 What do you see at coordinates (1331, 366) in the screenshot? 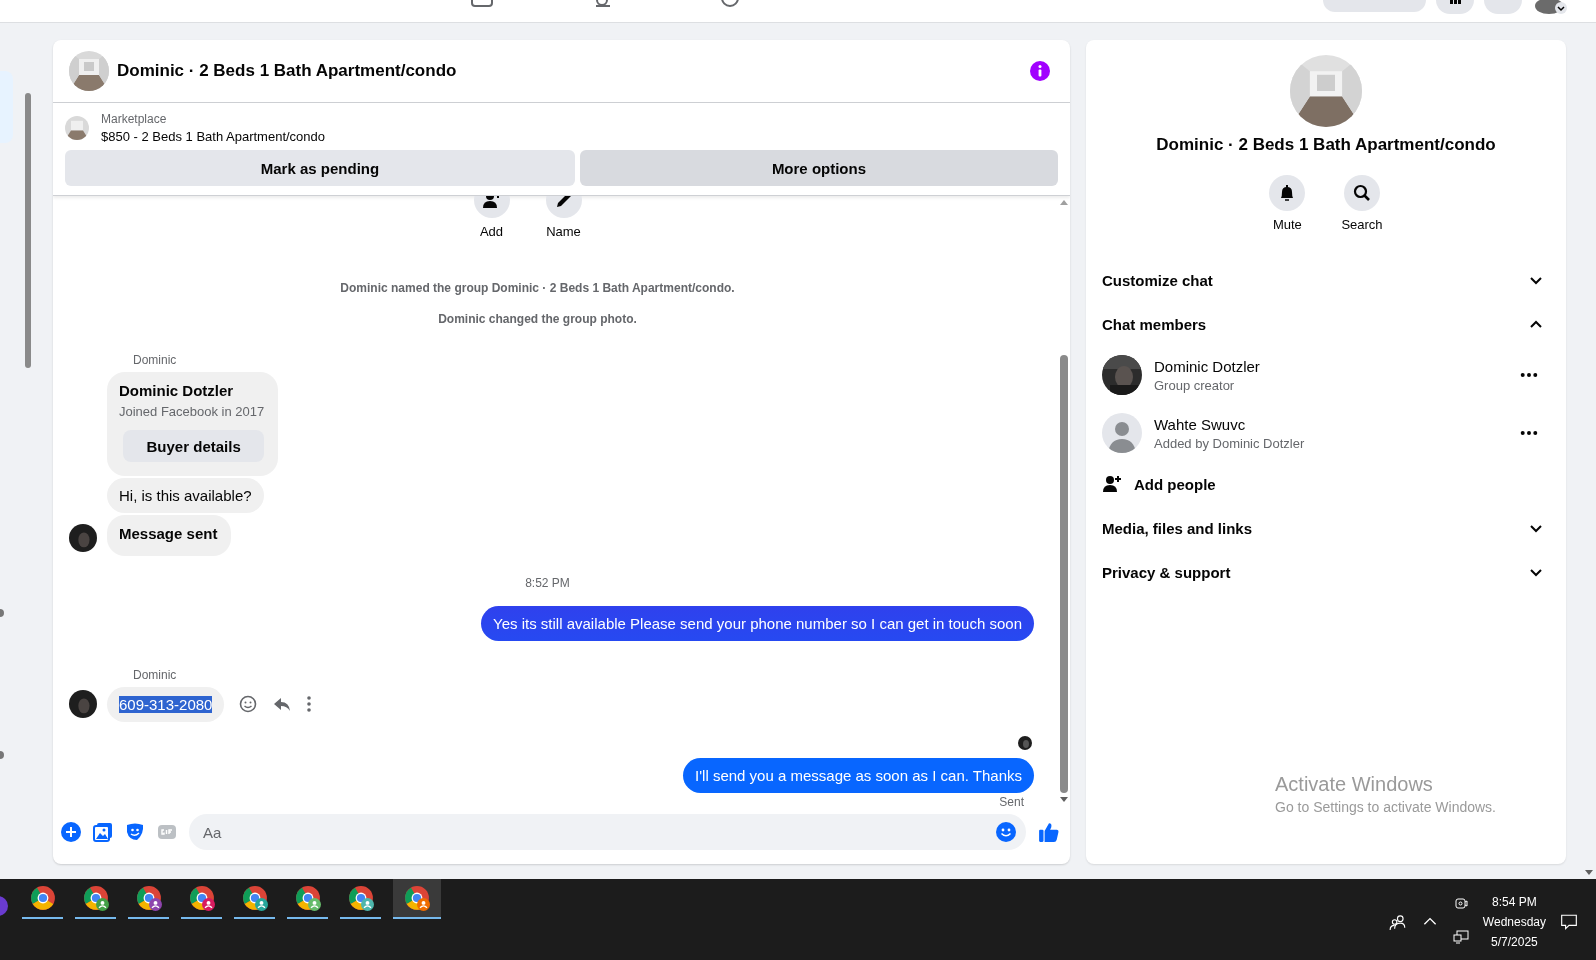
I see `member-name: Dominic Dotzler` at bounding box center [1331, 366].